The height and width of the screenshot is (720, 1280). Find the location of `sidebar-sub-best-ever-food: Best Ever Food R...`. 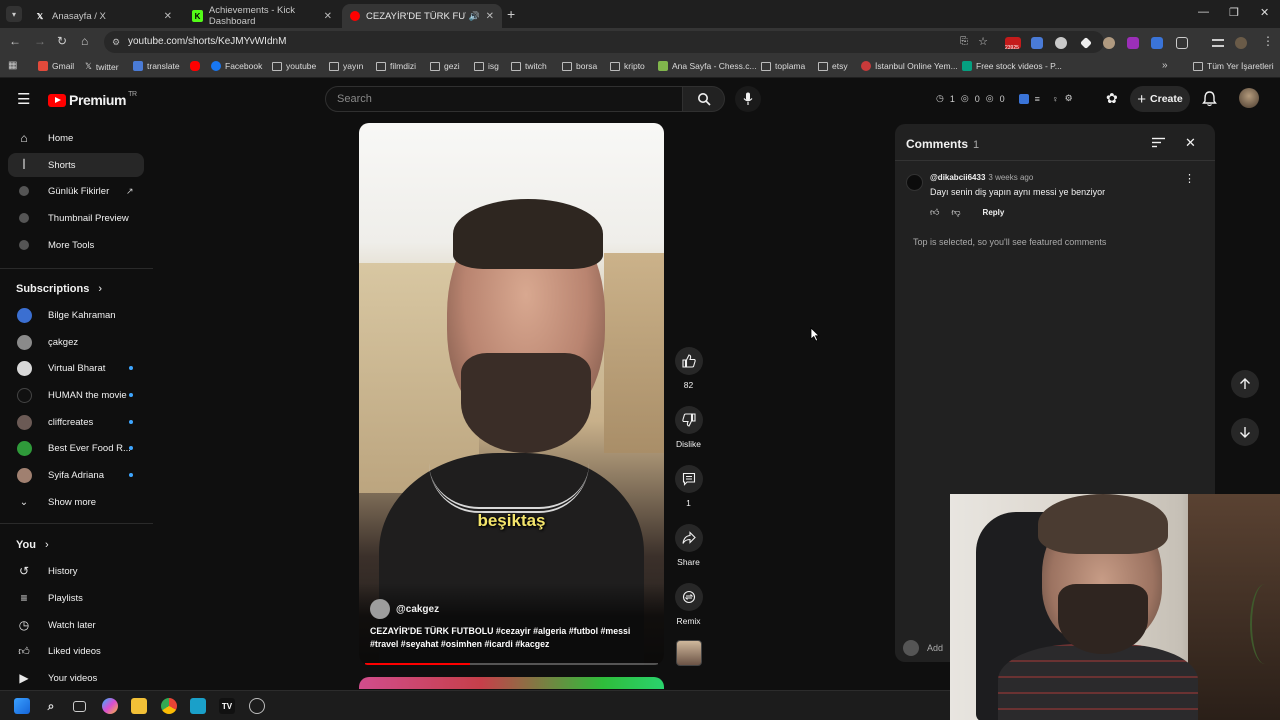

sidebar-sub-best-ever-food: Best Ever Food R... is located at coordinates (76, 448).